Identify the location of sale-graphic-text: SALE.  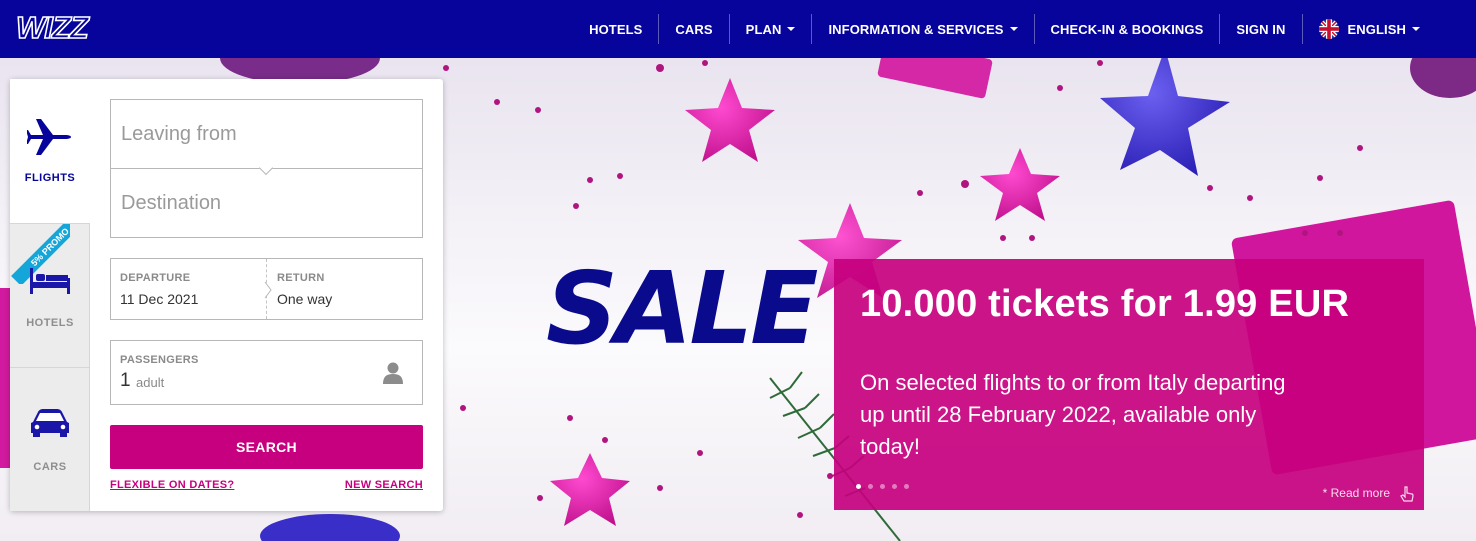
(682, 308).